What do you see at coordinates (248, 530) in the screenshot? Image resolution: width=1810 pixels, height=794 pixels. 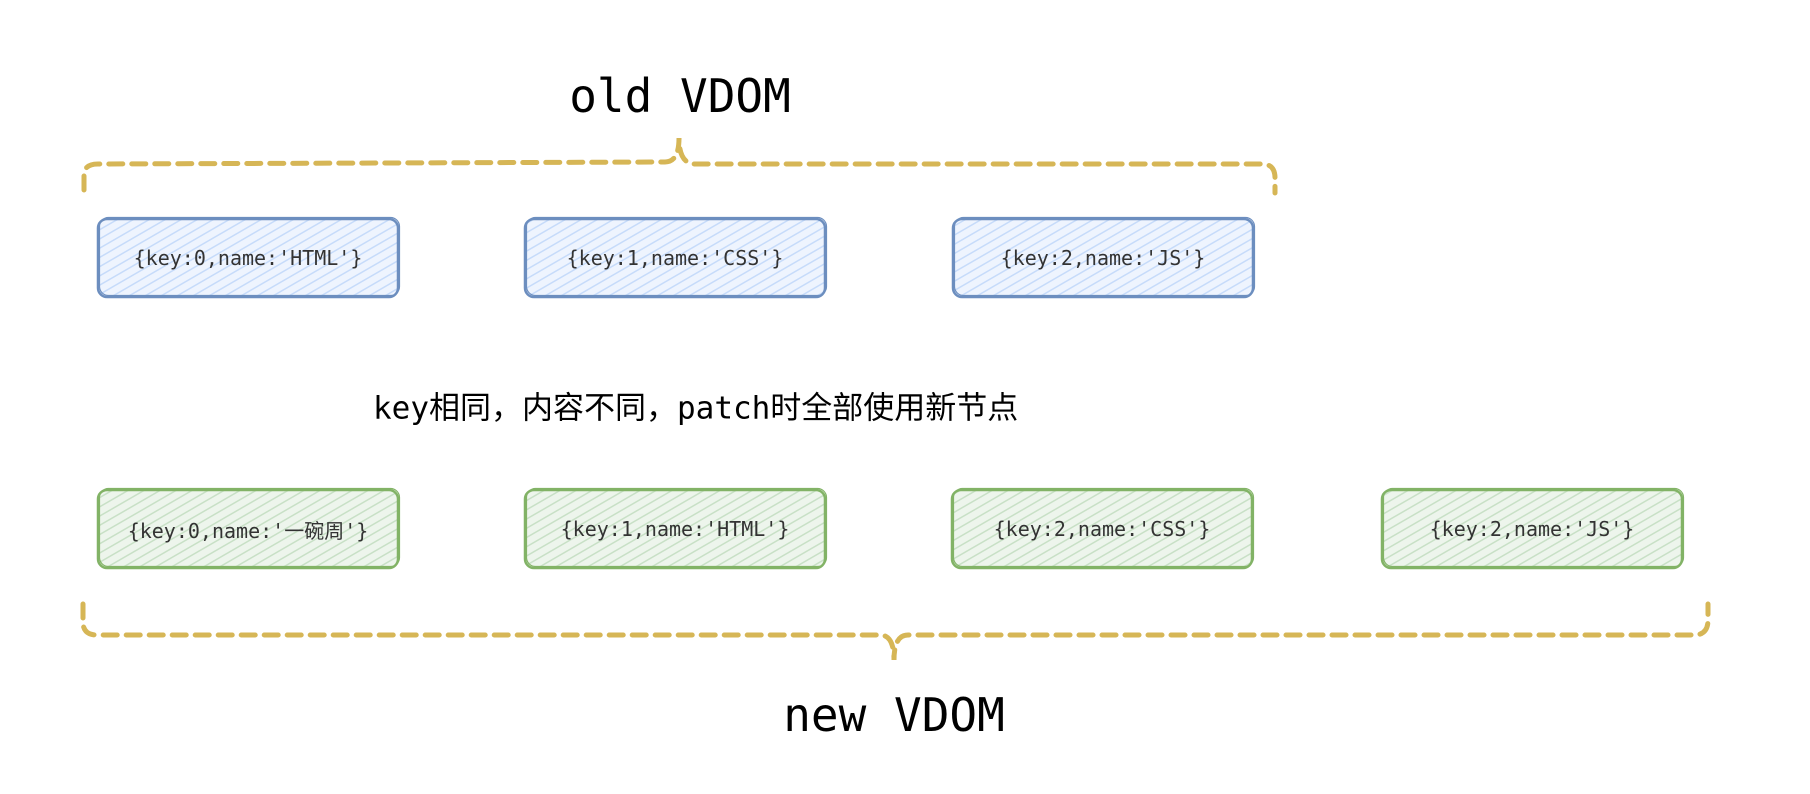 I see `new-node-0: {key:0,name:'一碗周'}` at bounding box center [248, 530].